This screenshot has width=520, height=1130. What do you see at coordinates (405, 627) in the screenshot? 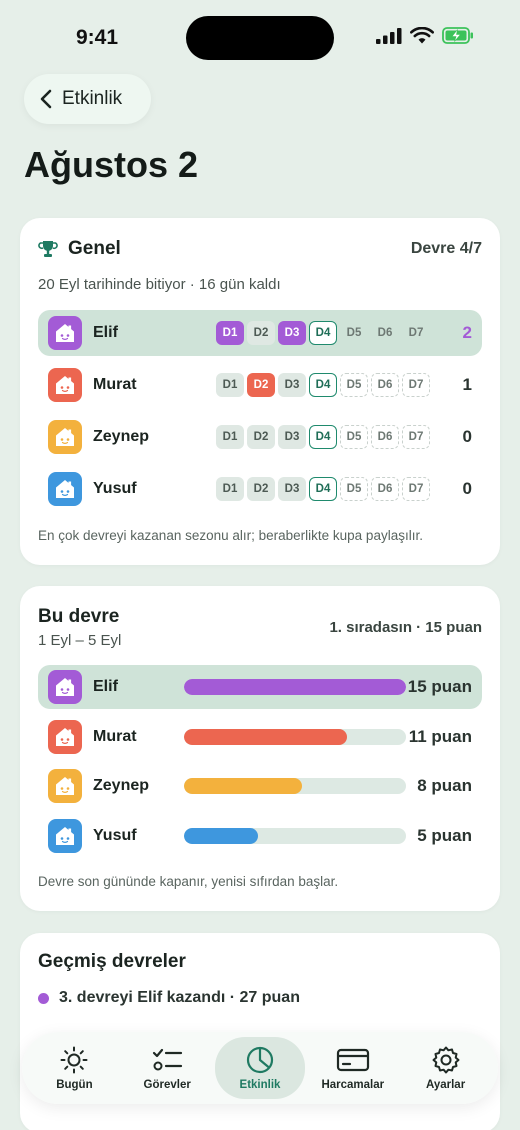
I see `period-rank: 1. sıradasın · 15 puan` at bounding box center [405, 627].